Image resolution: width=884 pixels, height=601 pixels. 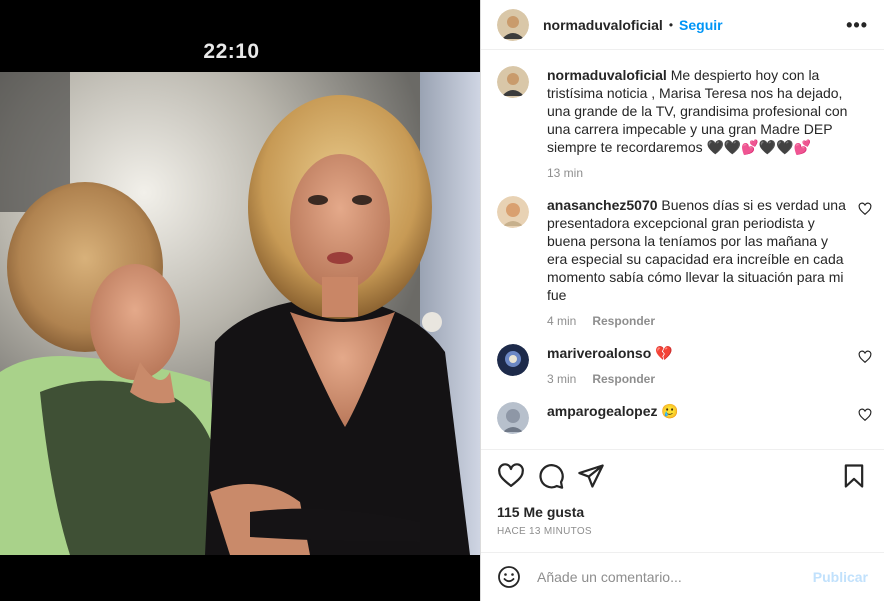 I want to click on comment-item: mariveroalonso 💔 3 min Responder, so click(x=684, y=365).